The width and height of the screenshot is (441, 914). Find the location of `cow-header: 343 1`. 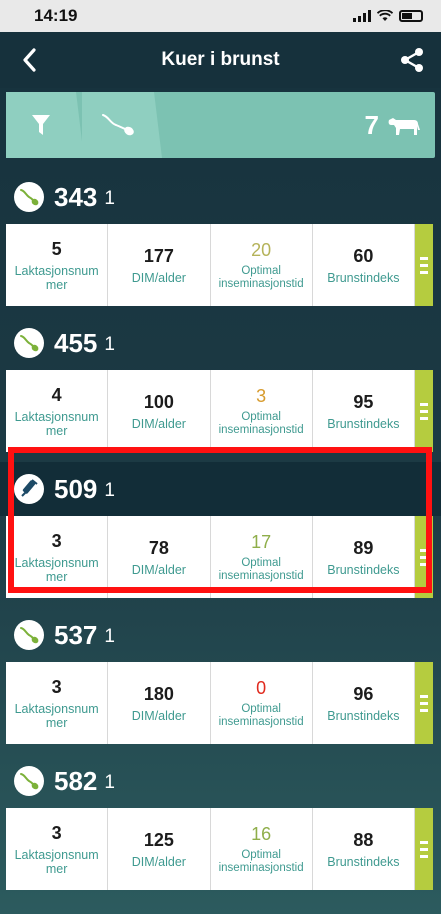

cow-header: 343 1 is located at coordinates (220, 197).